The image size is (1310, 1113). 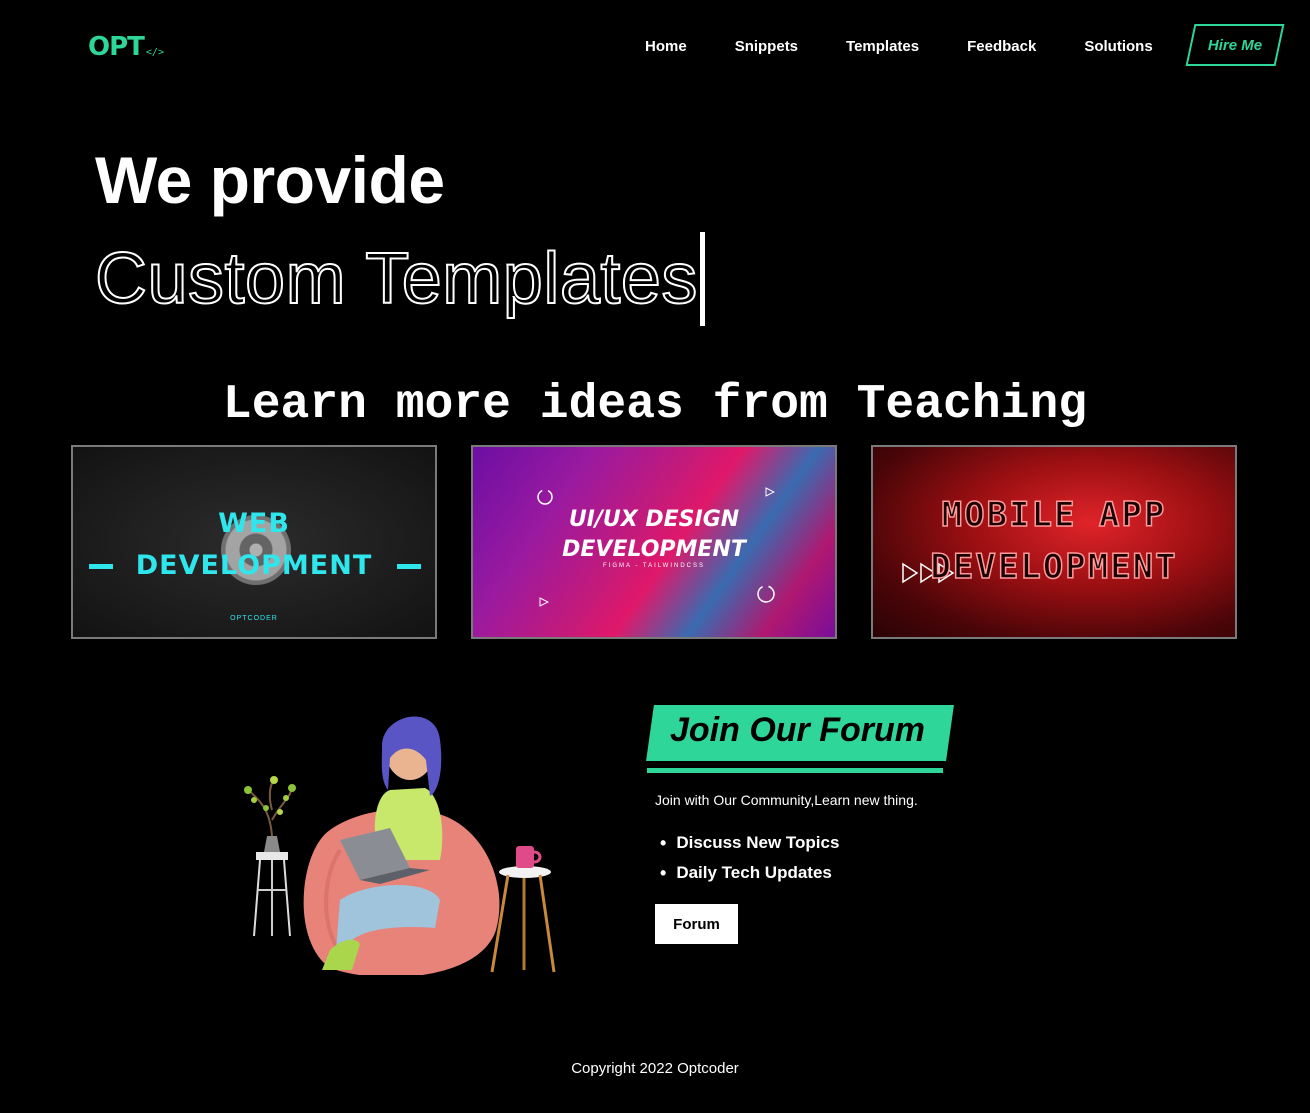 I want to click on hero-typed-text: Custom Templates, so click(x=399, y=279).